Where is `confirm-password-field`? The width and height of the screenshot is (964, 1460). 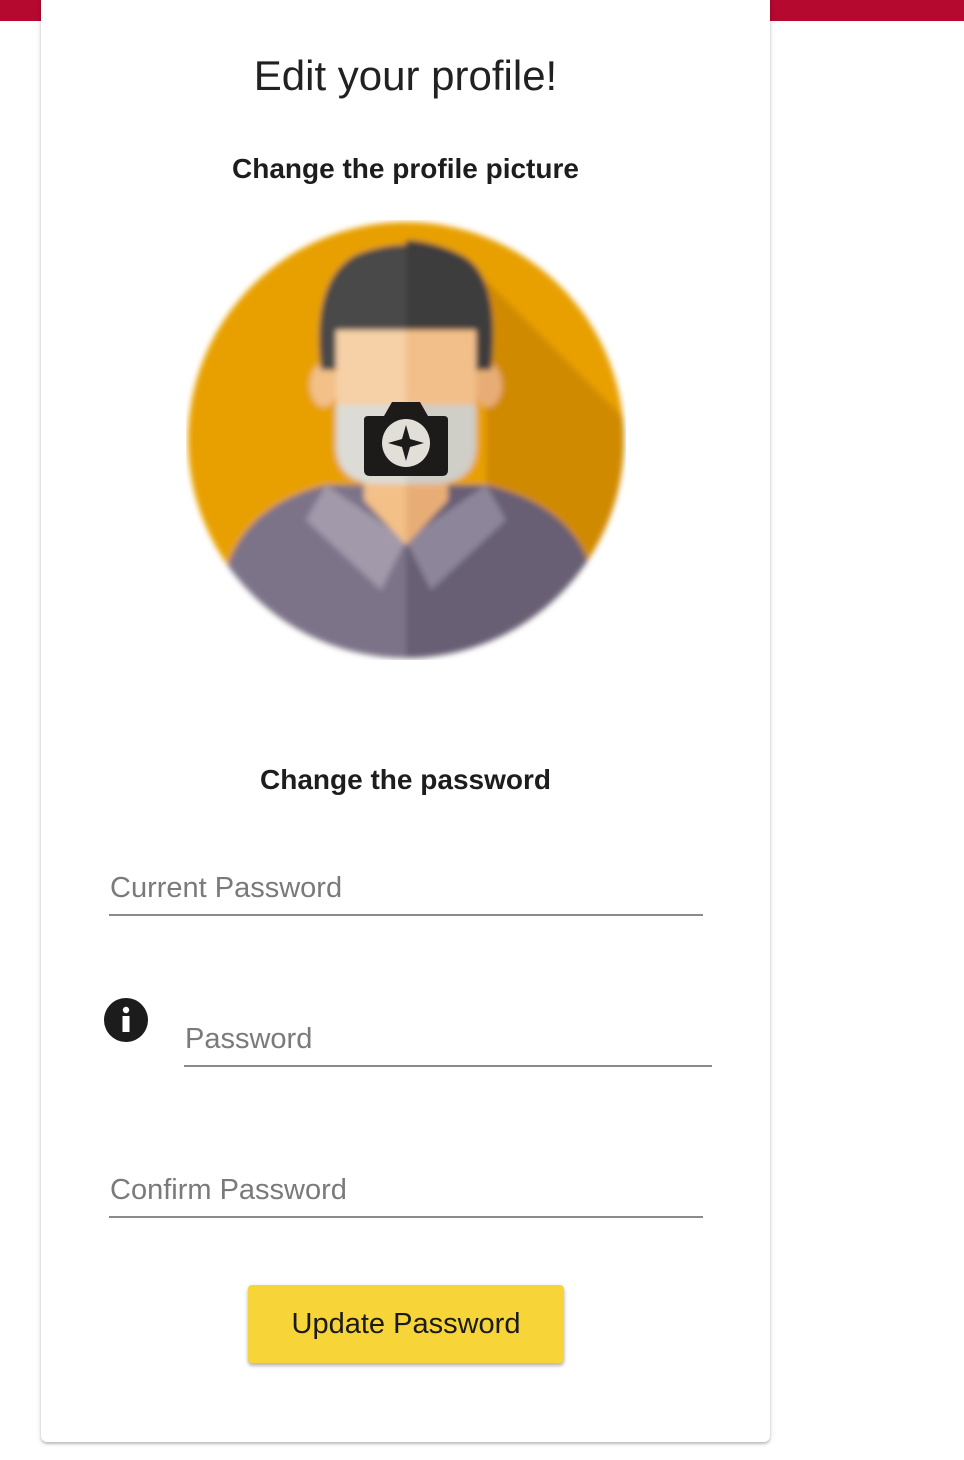 confirm-password-field is located at coordinates (406, 1192).